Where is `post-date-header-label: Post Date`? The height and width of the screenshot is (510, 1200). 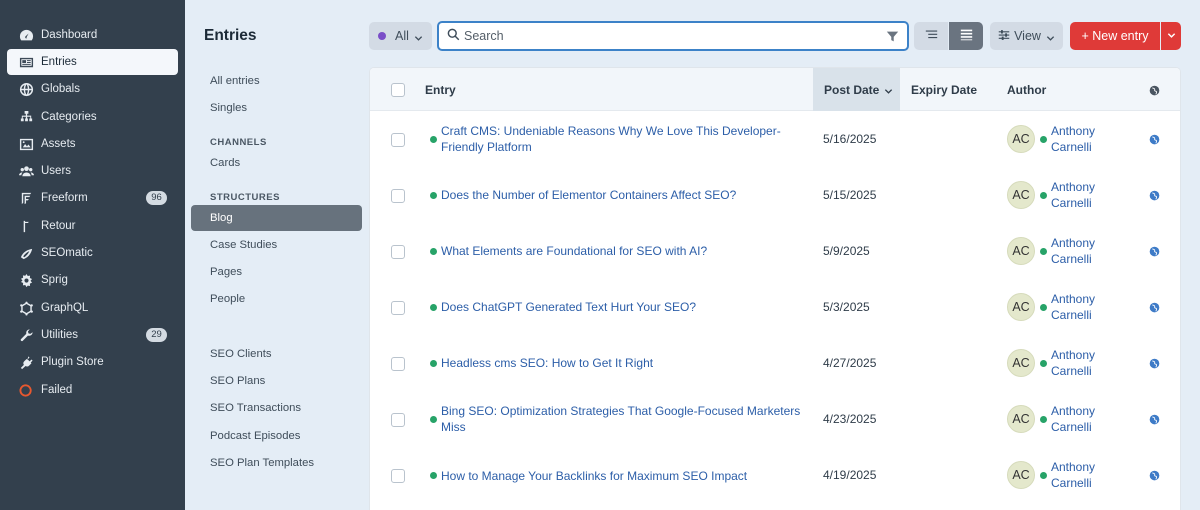
post-date-header-label: Post Date is located at coordinates (852, 89).